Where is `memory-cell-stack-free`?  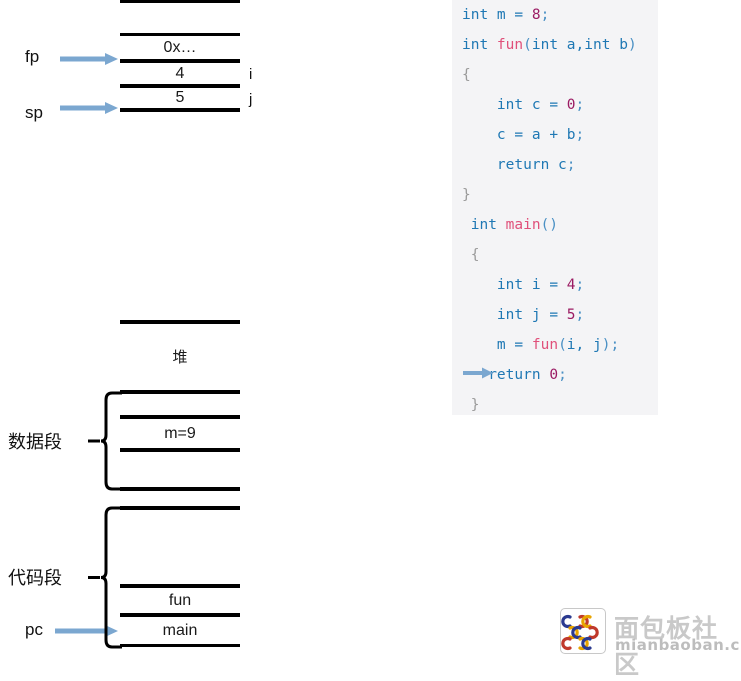
memory-cell-stack-free is located at coordinates (180, 216).